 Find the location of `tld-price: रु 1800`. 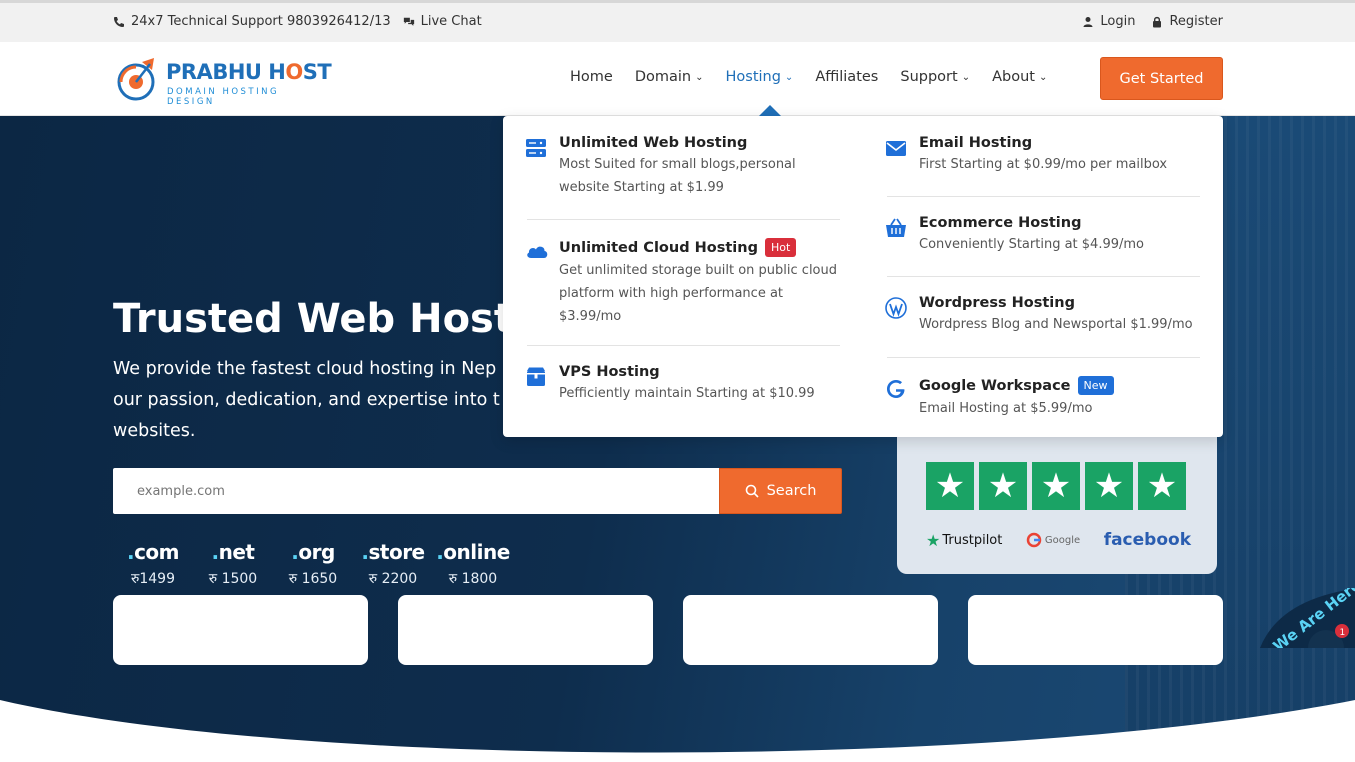

tld-price: रु 1800 is located at coordinates (473, 579).